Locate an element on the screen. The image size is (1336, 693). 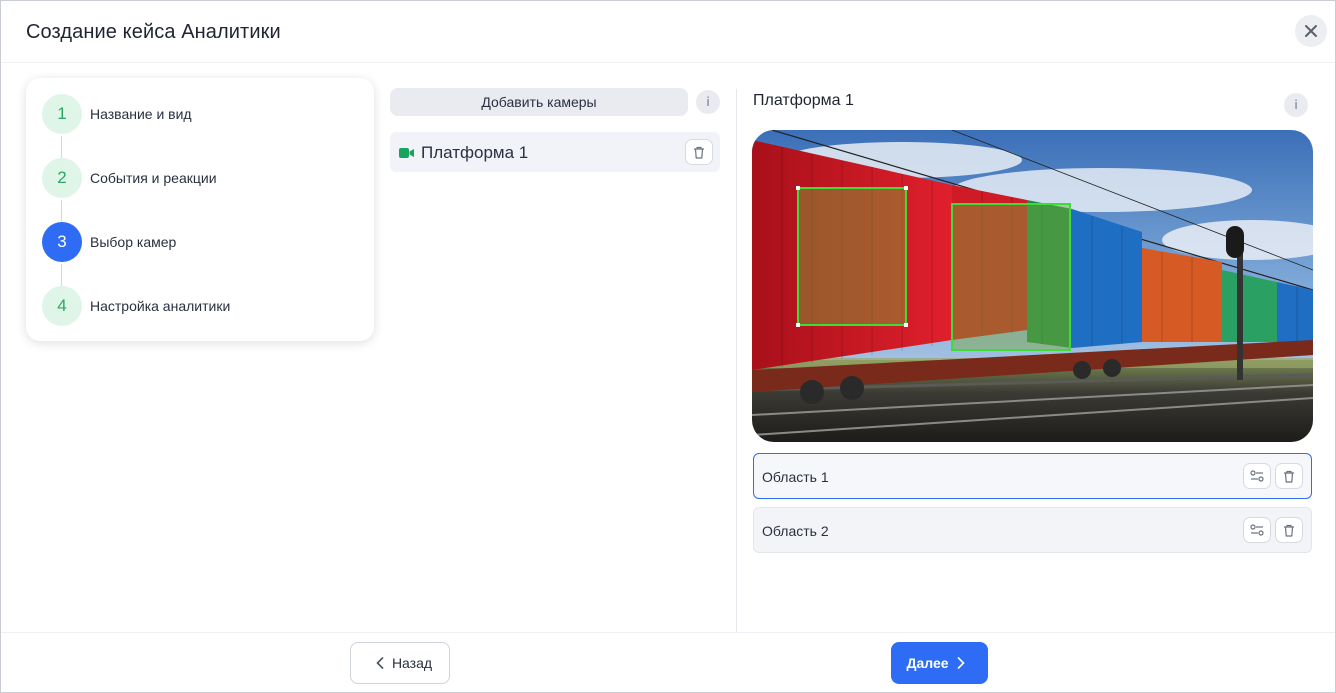
camera-list-item: Платформа 1 is located at coordinates (555, 152).